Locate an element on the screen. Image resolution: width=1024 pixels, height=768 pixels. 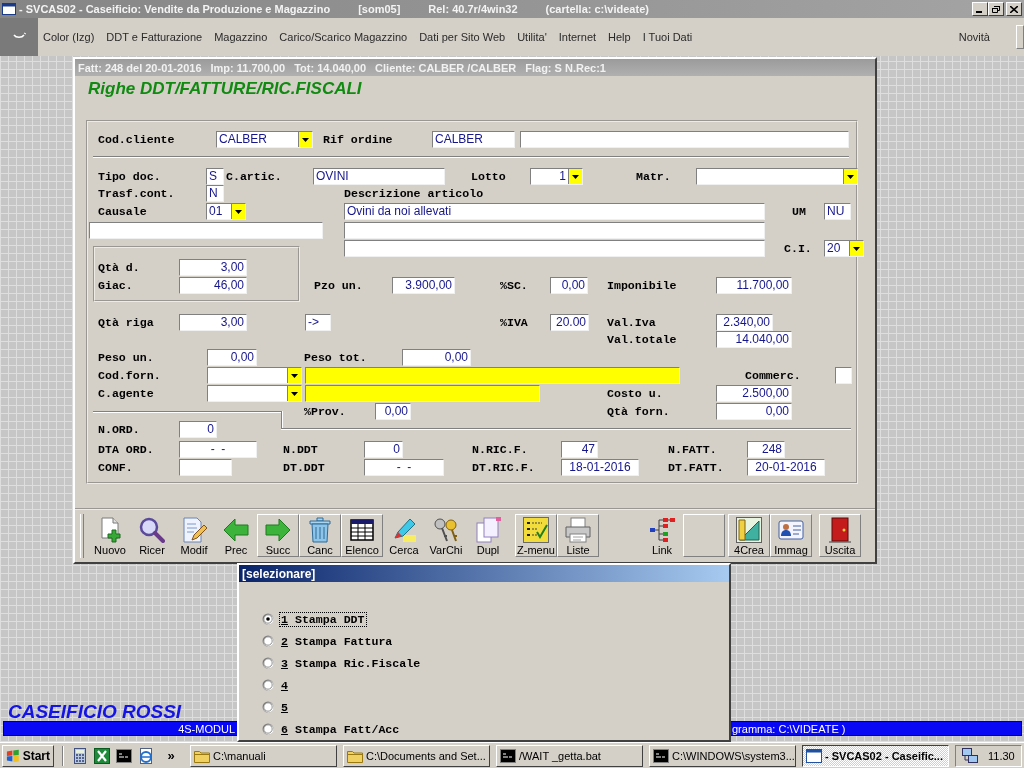
checkbox is located at coordinates (843, 375).